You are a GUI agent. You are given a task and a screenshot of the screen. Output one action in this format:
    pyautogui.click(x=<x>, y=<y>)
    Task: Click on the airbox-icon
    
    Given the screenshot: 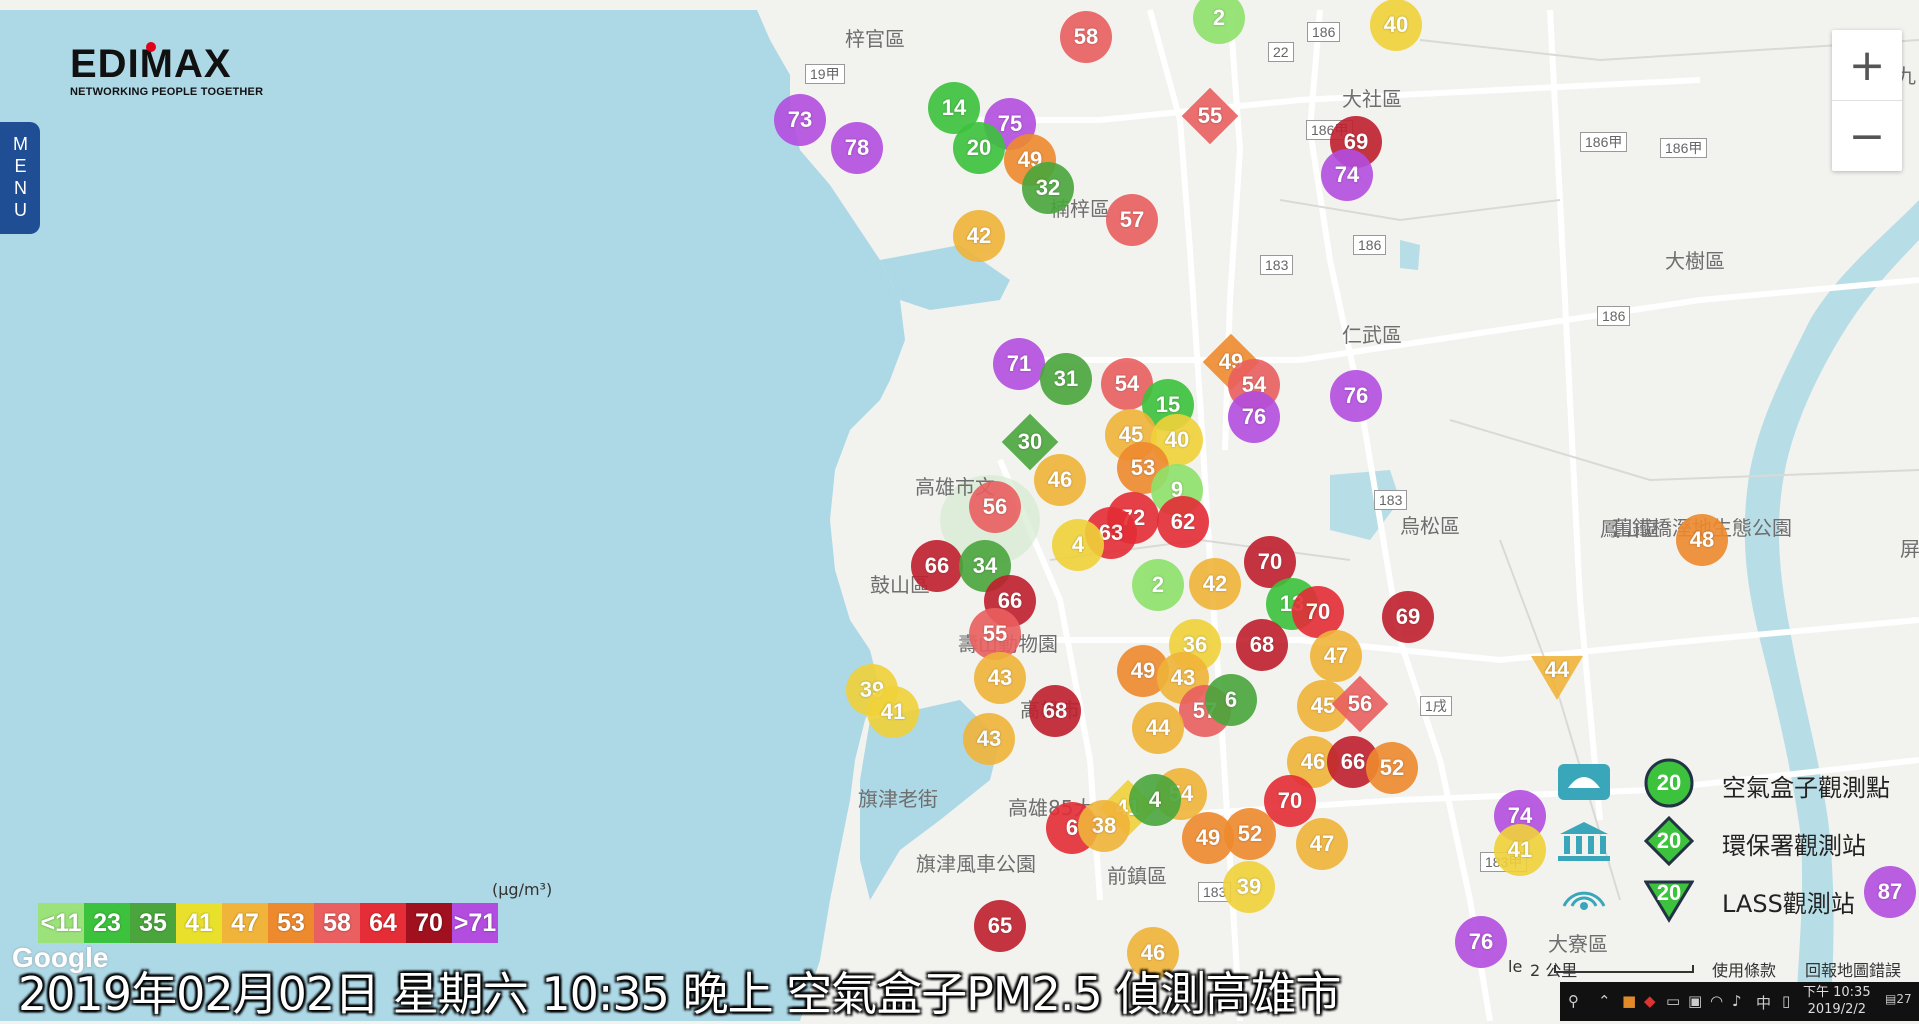 What is the action you would take?
    pyautogui.click(x=1584, y=782)
    